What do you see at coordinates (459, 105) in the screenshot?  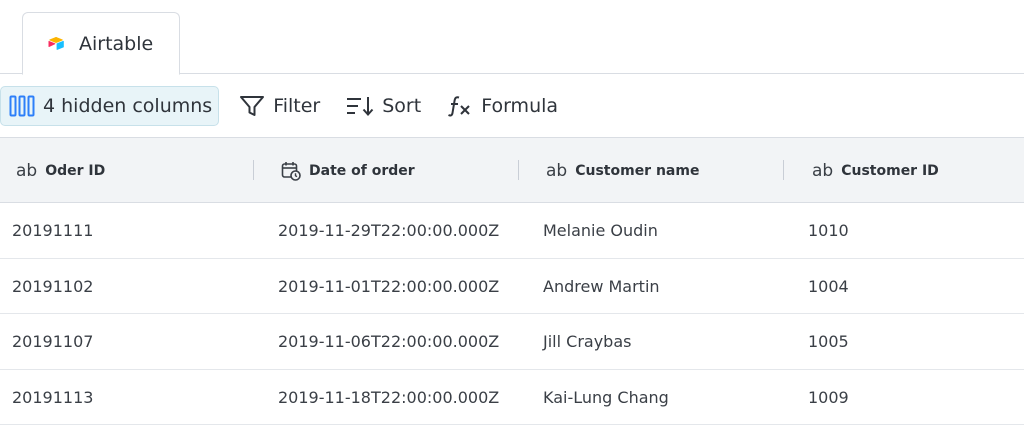 I see `function-icon` at bounding box center [459, 105].